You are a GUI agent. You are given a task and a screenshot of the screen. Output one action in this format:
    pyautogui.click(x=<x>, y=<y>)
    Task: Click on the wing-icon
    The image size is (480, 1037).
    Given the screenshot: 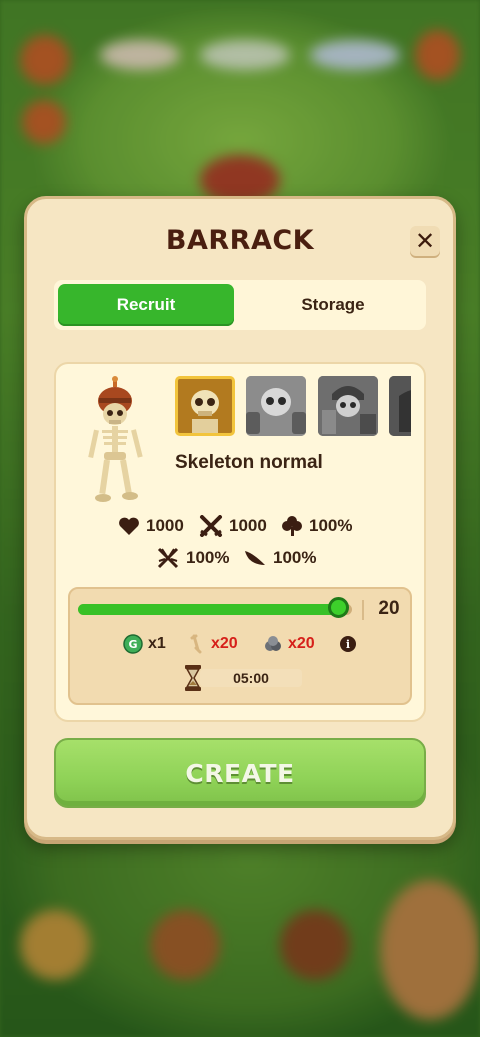 What is the action you would take?
    pyautogui.click(x=255, y=558)
    